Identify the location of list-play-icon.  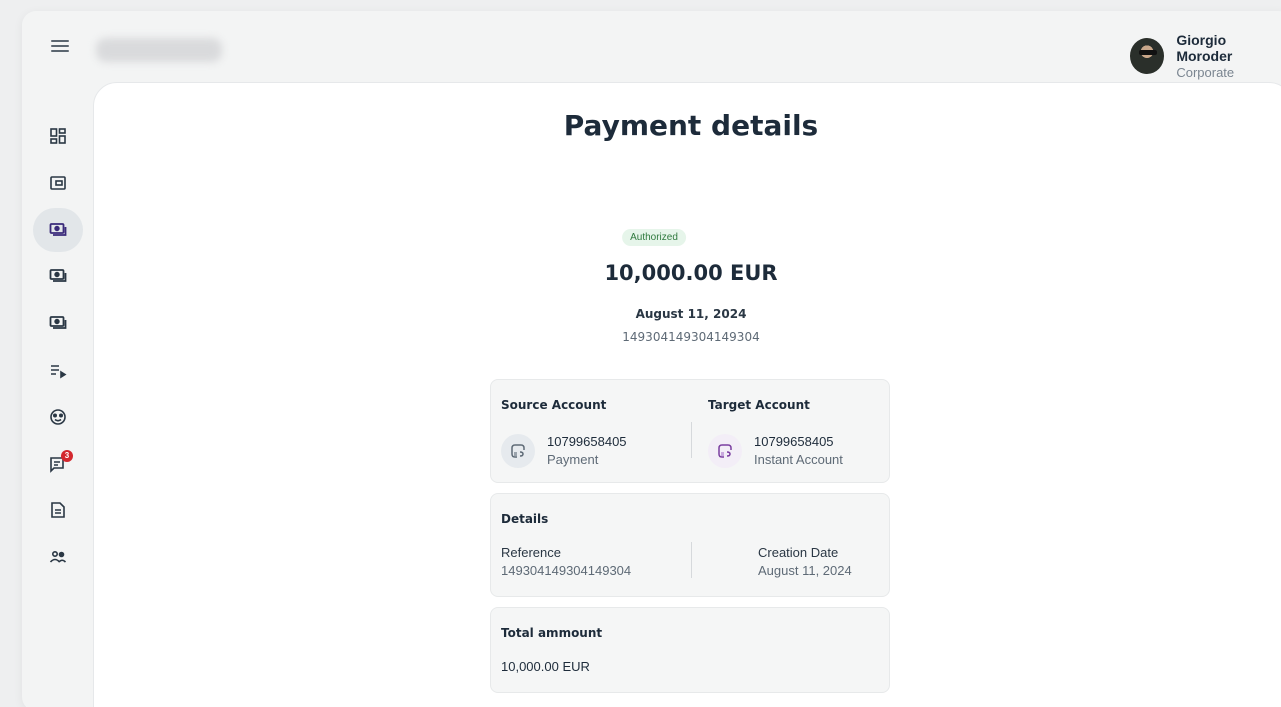
(59, 372).